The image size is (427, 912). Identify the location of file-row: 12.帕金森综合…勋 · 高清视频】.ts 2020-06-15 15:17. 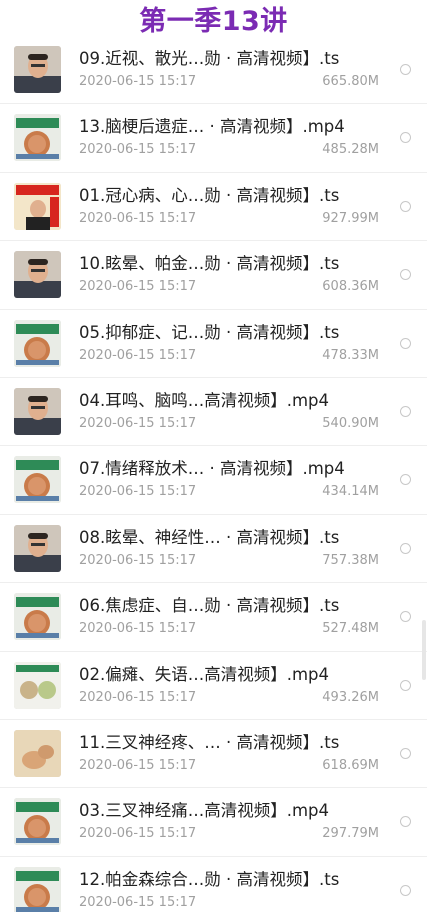
(213, 884).